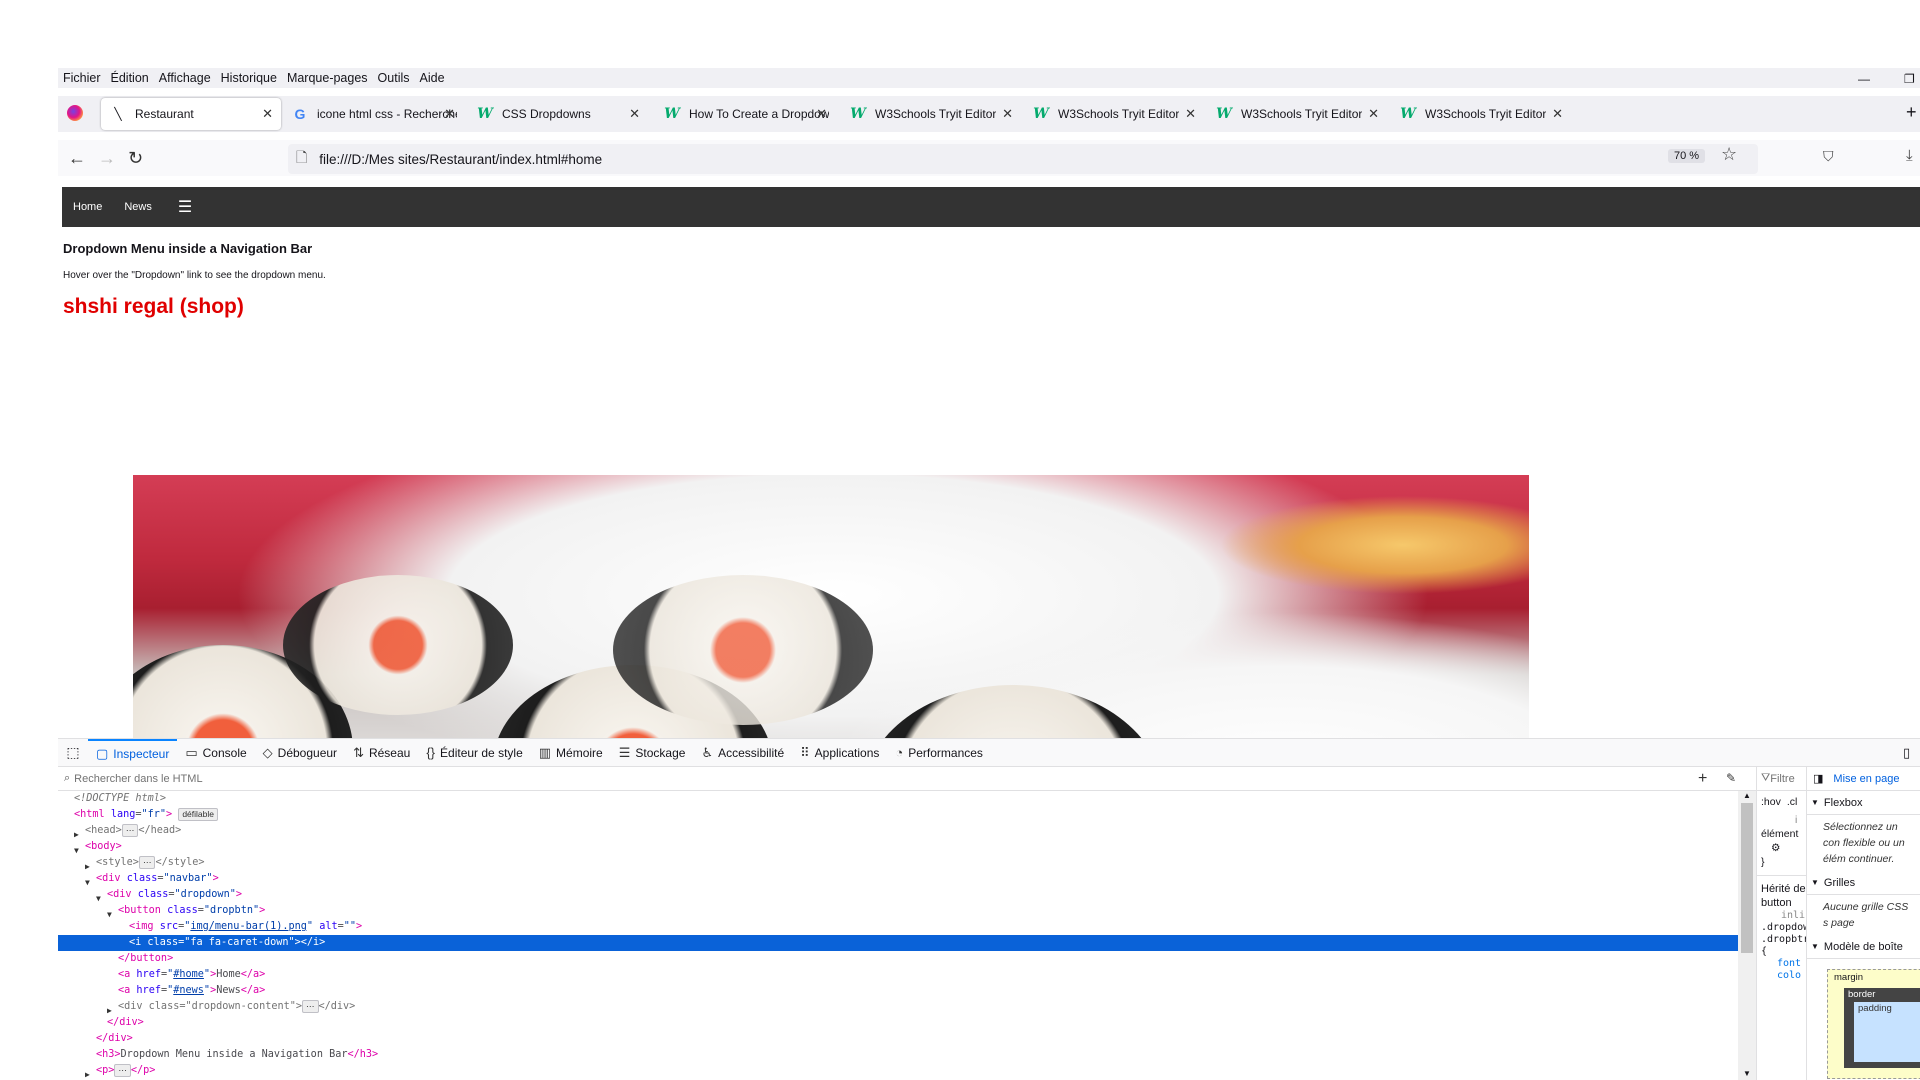  I want to click on sidebar-toggle-icon: ◨, so click(1818, 778).